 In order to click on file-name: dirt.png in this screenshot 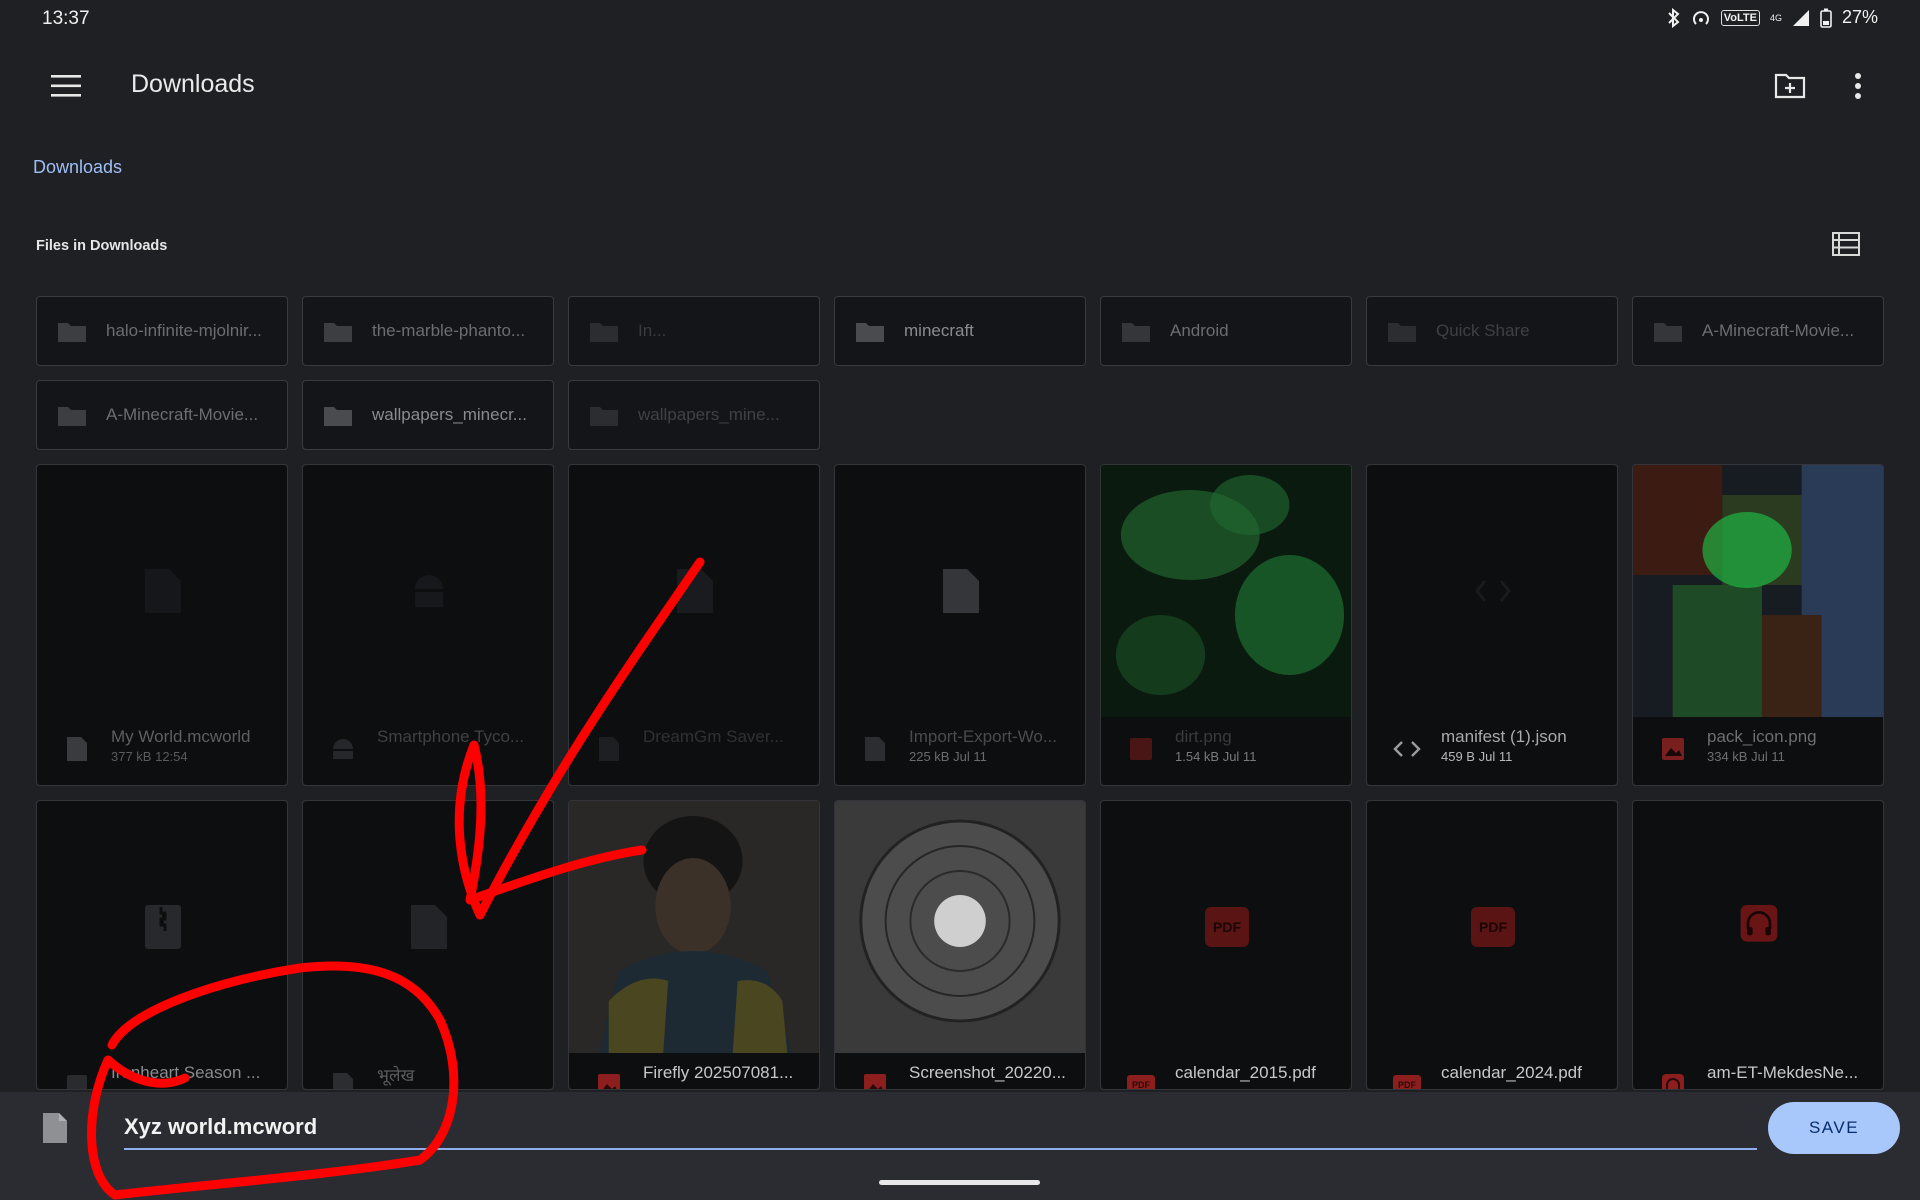, I will do `click(1203, 736)`.